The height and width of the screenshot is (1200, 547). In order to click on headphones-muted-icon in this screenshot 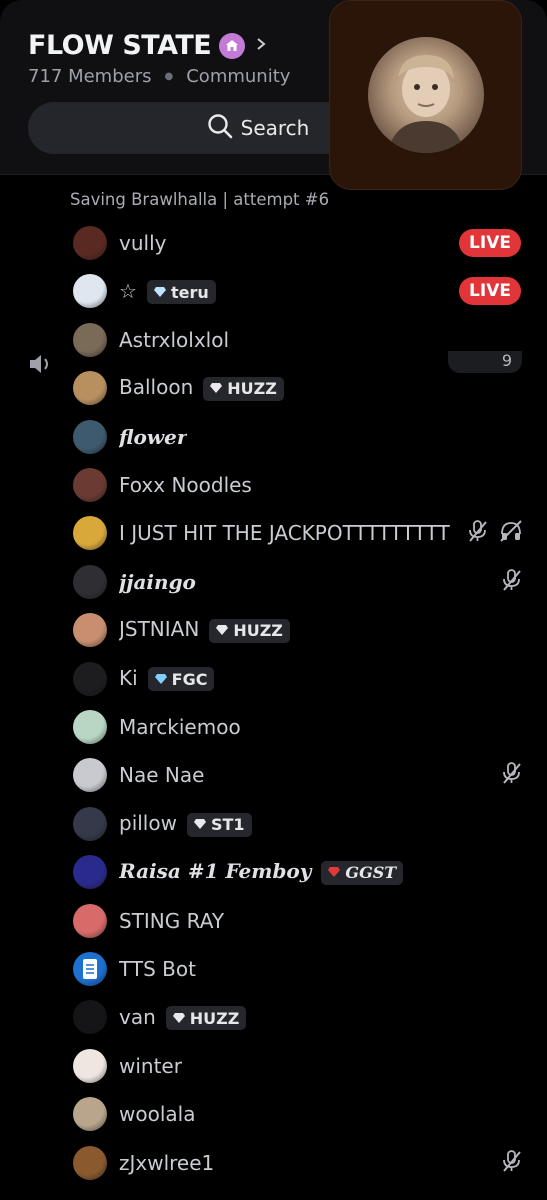, I will do `click(511, 533)`.